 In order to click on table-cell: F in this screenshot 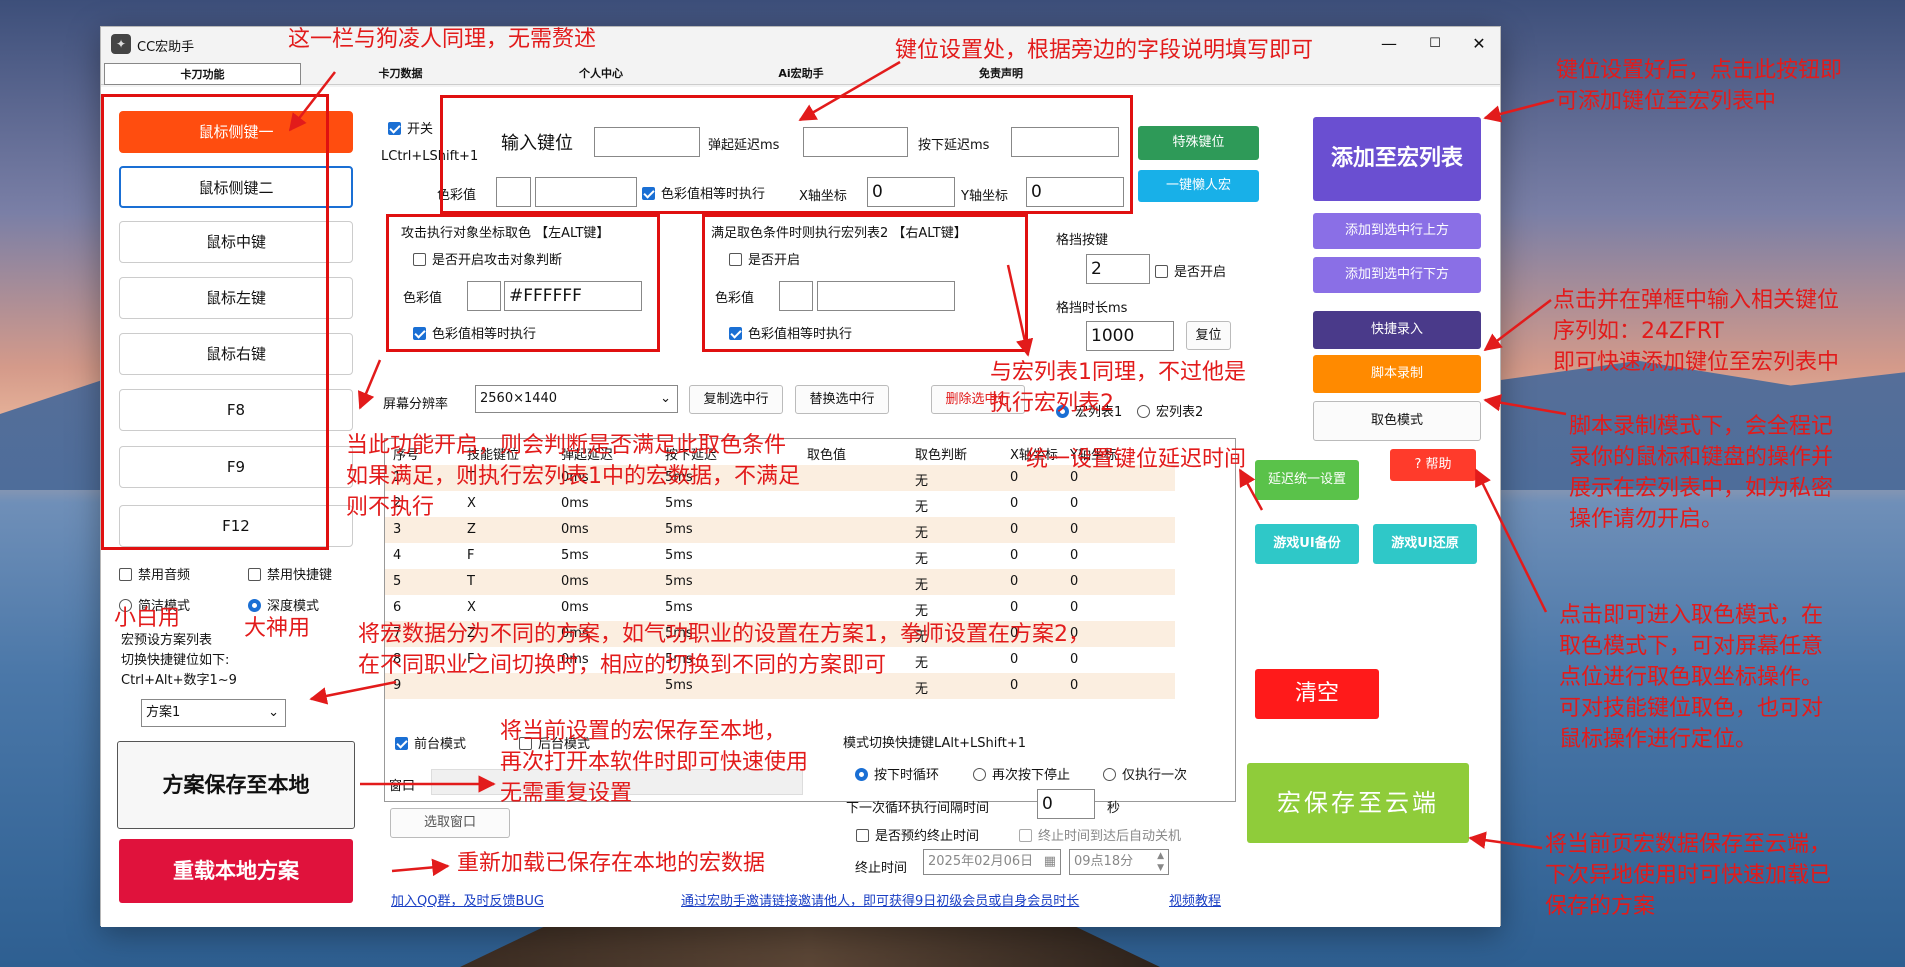, I will do `click(471, 555)`.